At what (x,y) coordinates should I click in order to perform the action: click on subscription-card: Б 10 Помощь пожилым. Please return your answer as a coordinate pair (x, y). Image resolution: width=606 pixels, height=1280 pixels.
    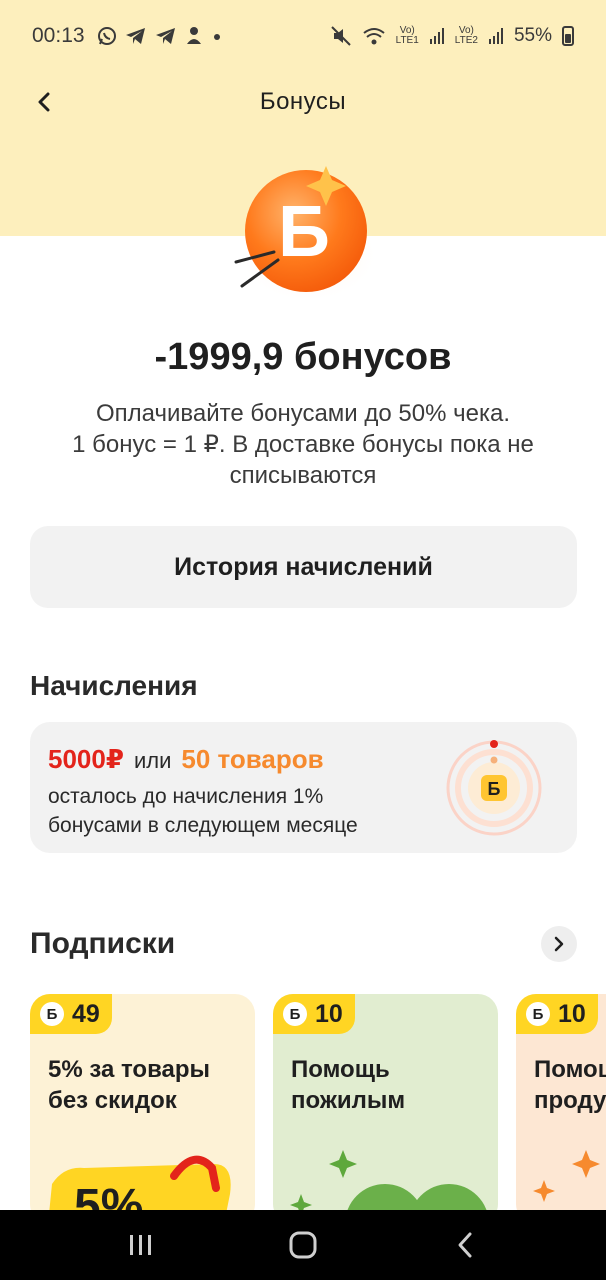
    Looking at the image, I should click on (385, 1102).